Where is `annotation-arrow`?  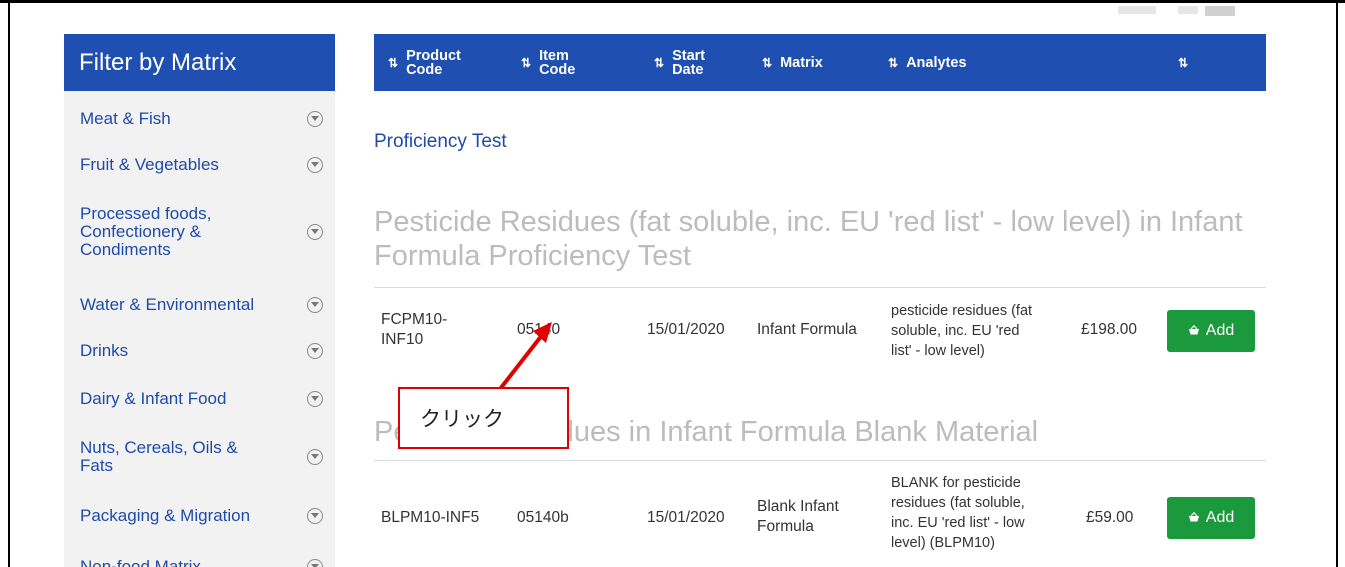
annotation-arrow is located at coordinates (525, 356).